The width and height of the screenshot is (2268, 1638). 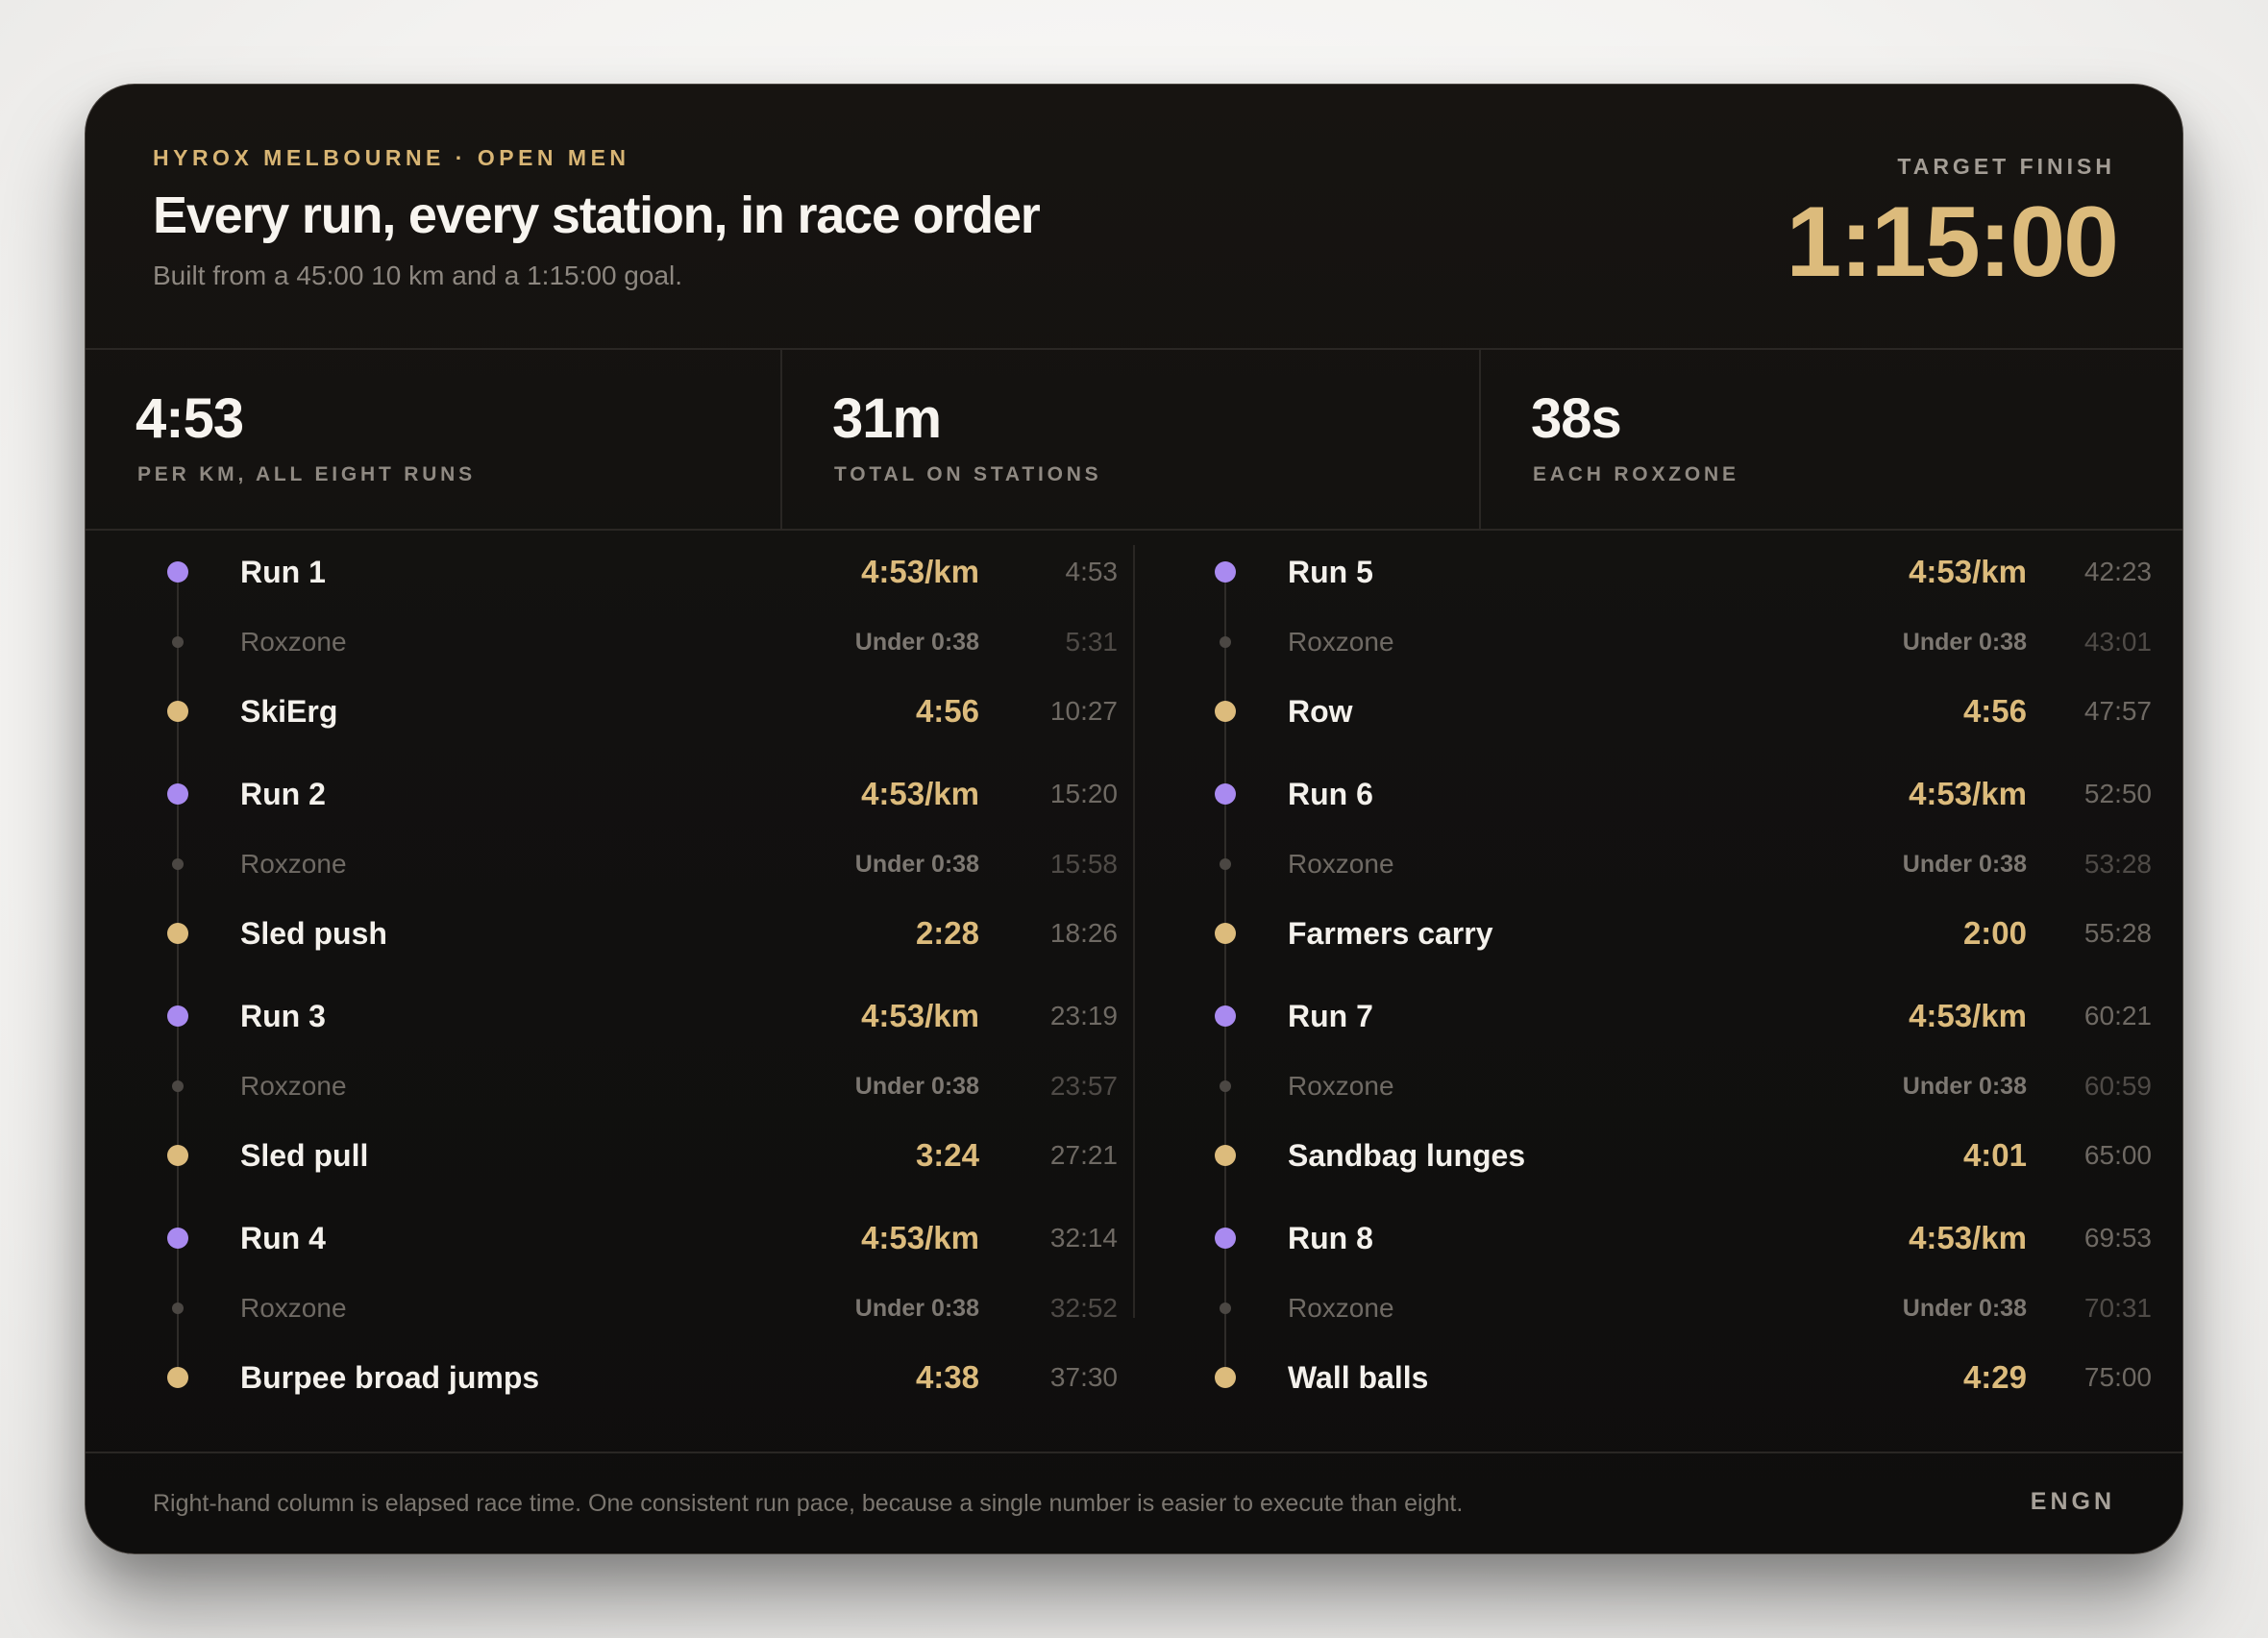 What do you see at coordinates (2117, 1155) in the screenshot?
I see `segment-elapsed-time: 65:00` at bounding box center [2117, 1155].